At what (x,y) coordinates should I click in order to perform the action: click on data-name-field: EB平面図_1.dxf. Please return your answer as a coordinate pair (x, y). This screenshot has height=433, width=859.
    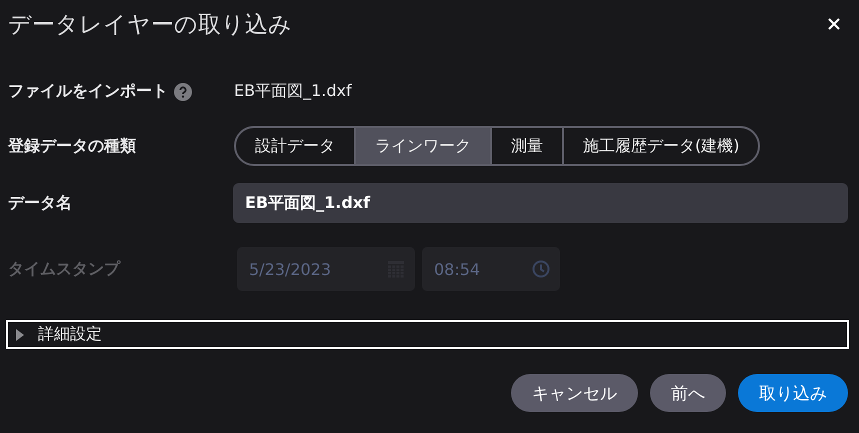
    Looking at the image, I should click on (540, 203).